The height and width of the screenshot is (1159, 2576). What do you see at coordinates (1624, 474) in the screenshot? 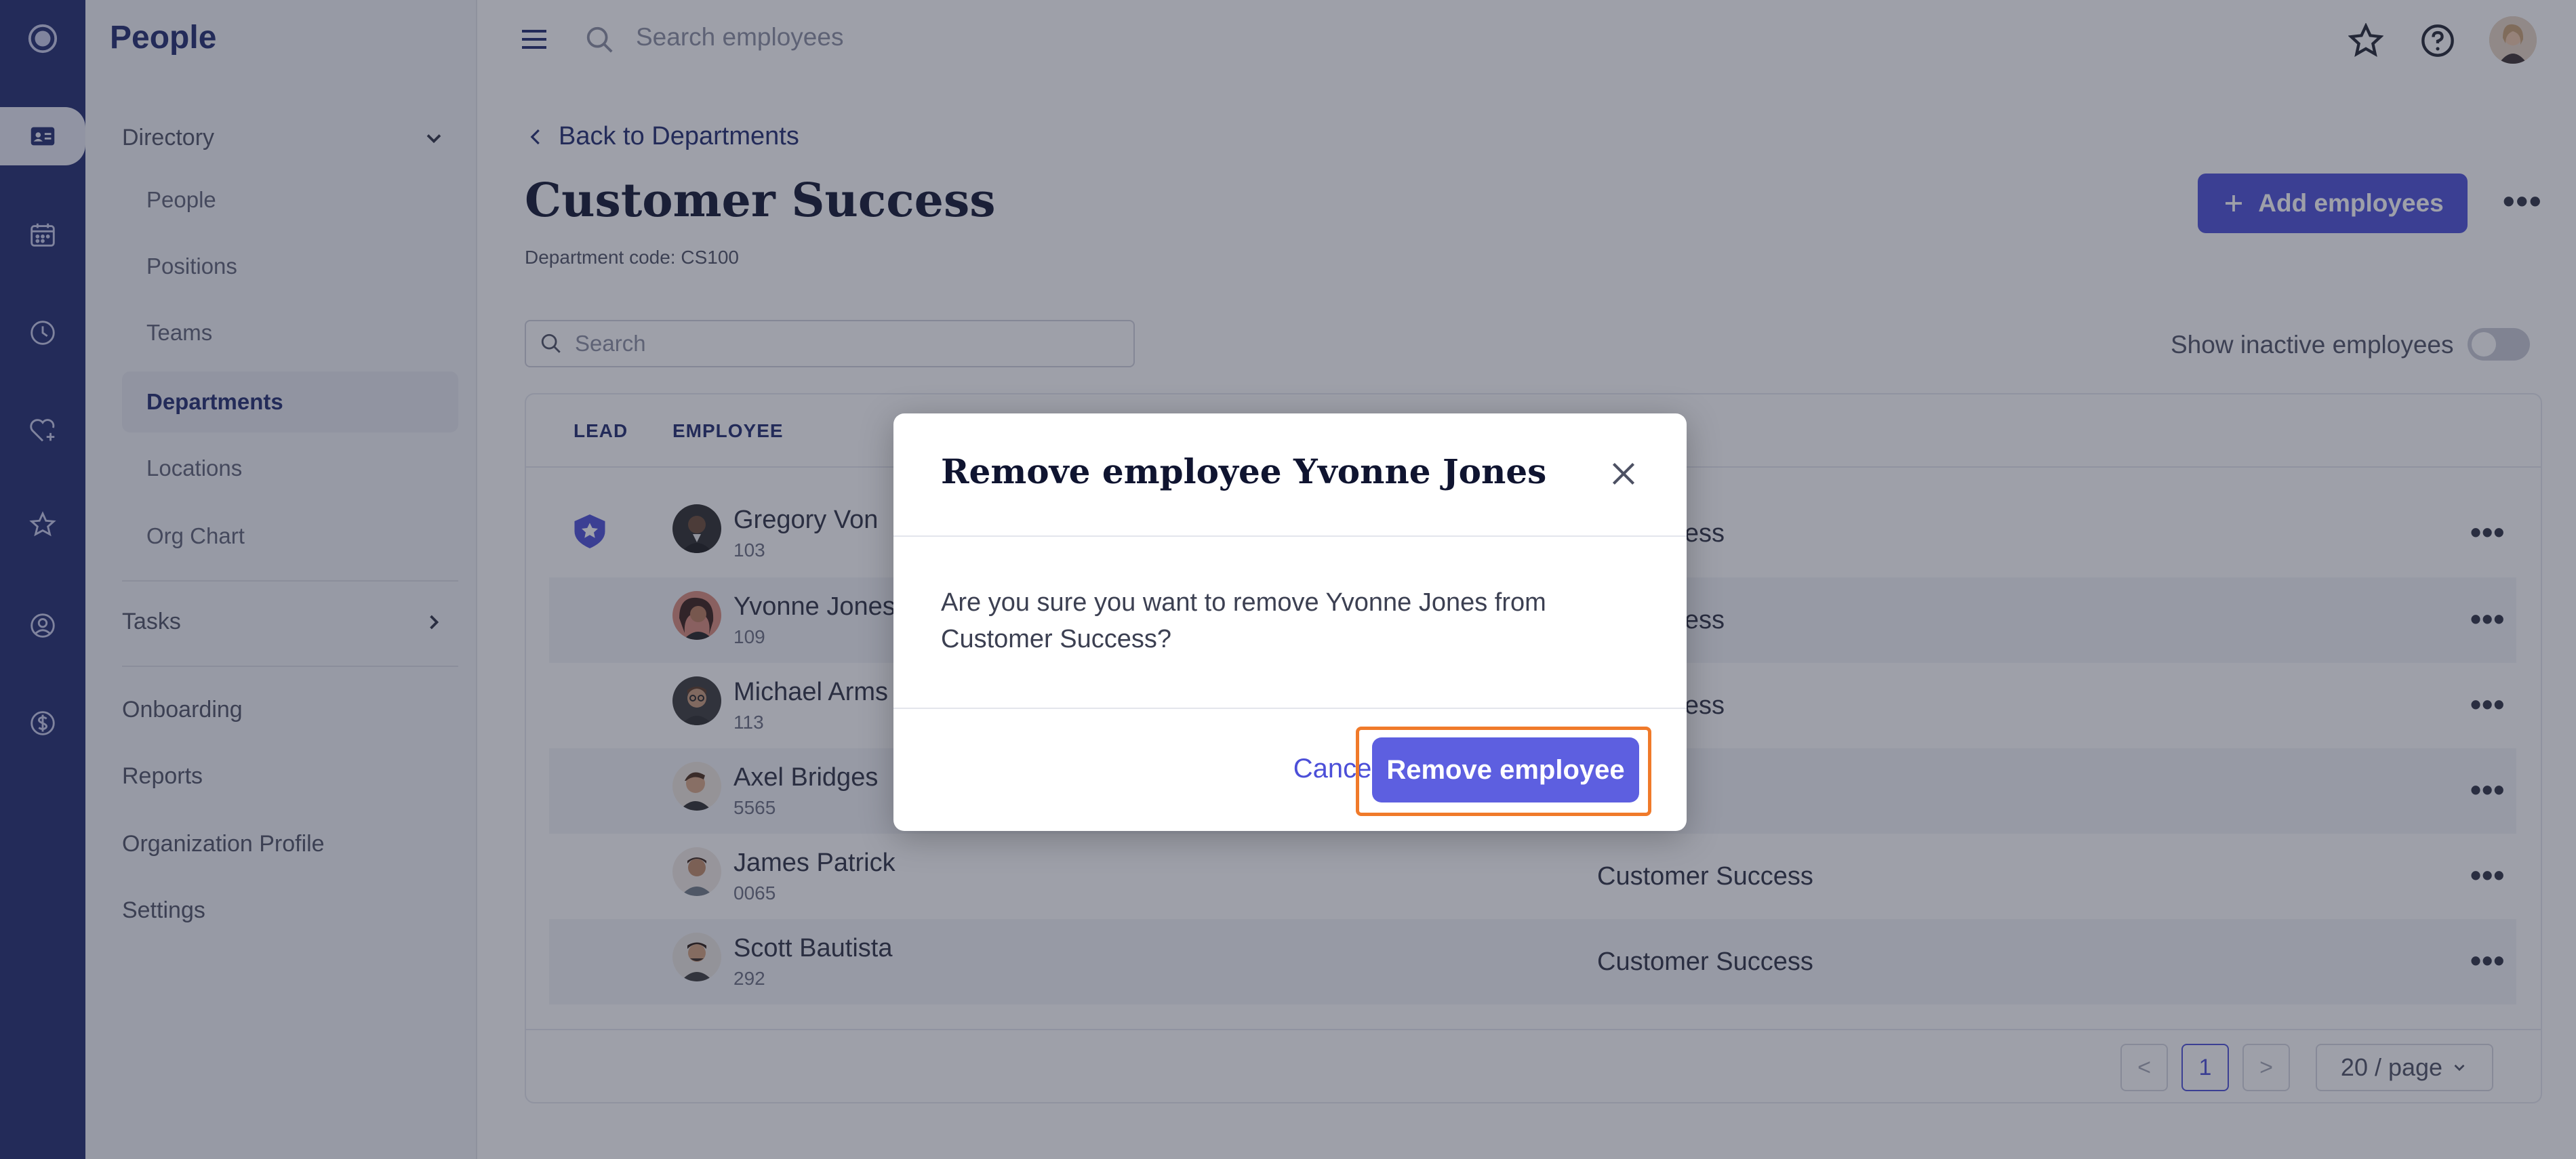
I see `close-icon` at bounding box center [1624, 474].